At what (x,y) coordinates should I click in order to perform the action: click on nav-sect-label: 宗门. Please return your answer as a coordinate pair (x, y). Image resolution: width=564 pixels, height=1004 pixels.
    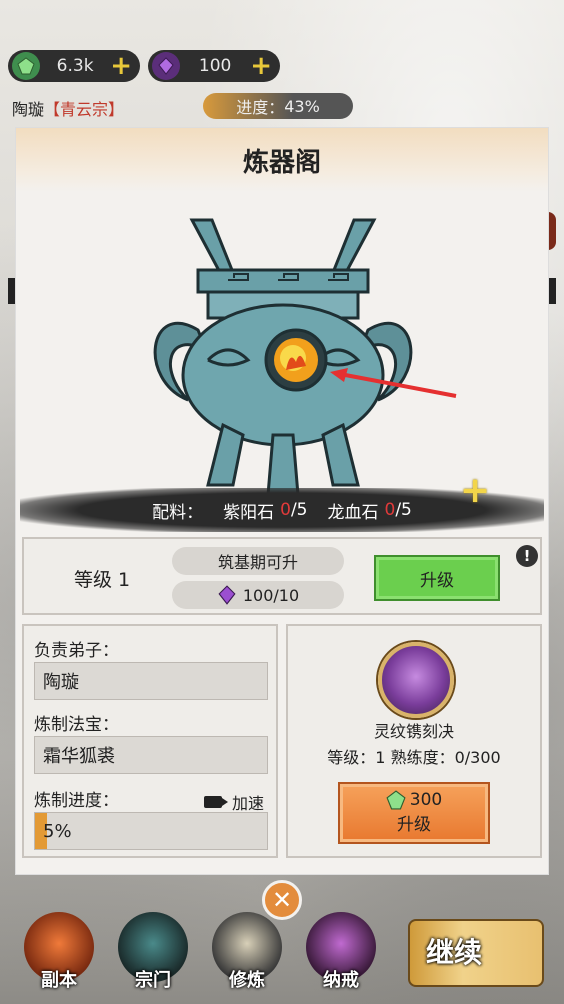
    Looking at the image, I should click on (153, 980).